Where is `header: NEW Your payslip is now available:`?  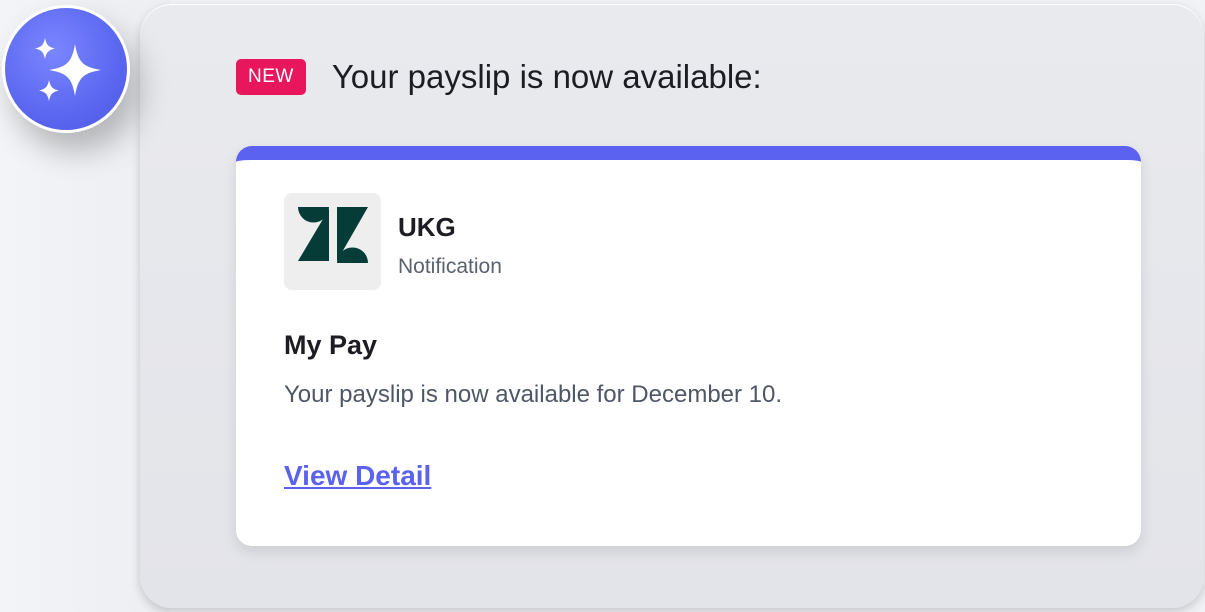 header: NEW Your payslip is now available: is located at coordinates (499, 77).